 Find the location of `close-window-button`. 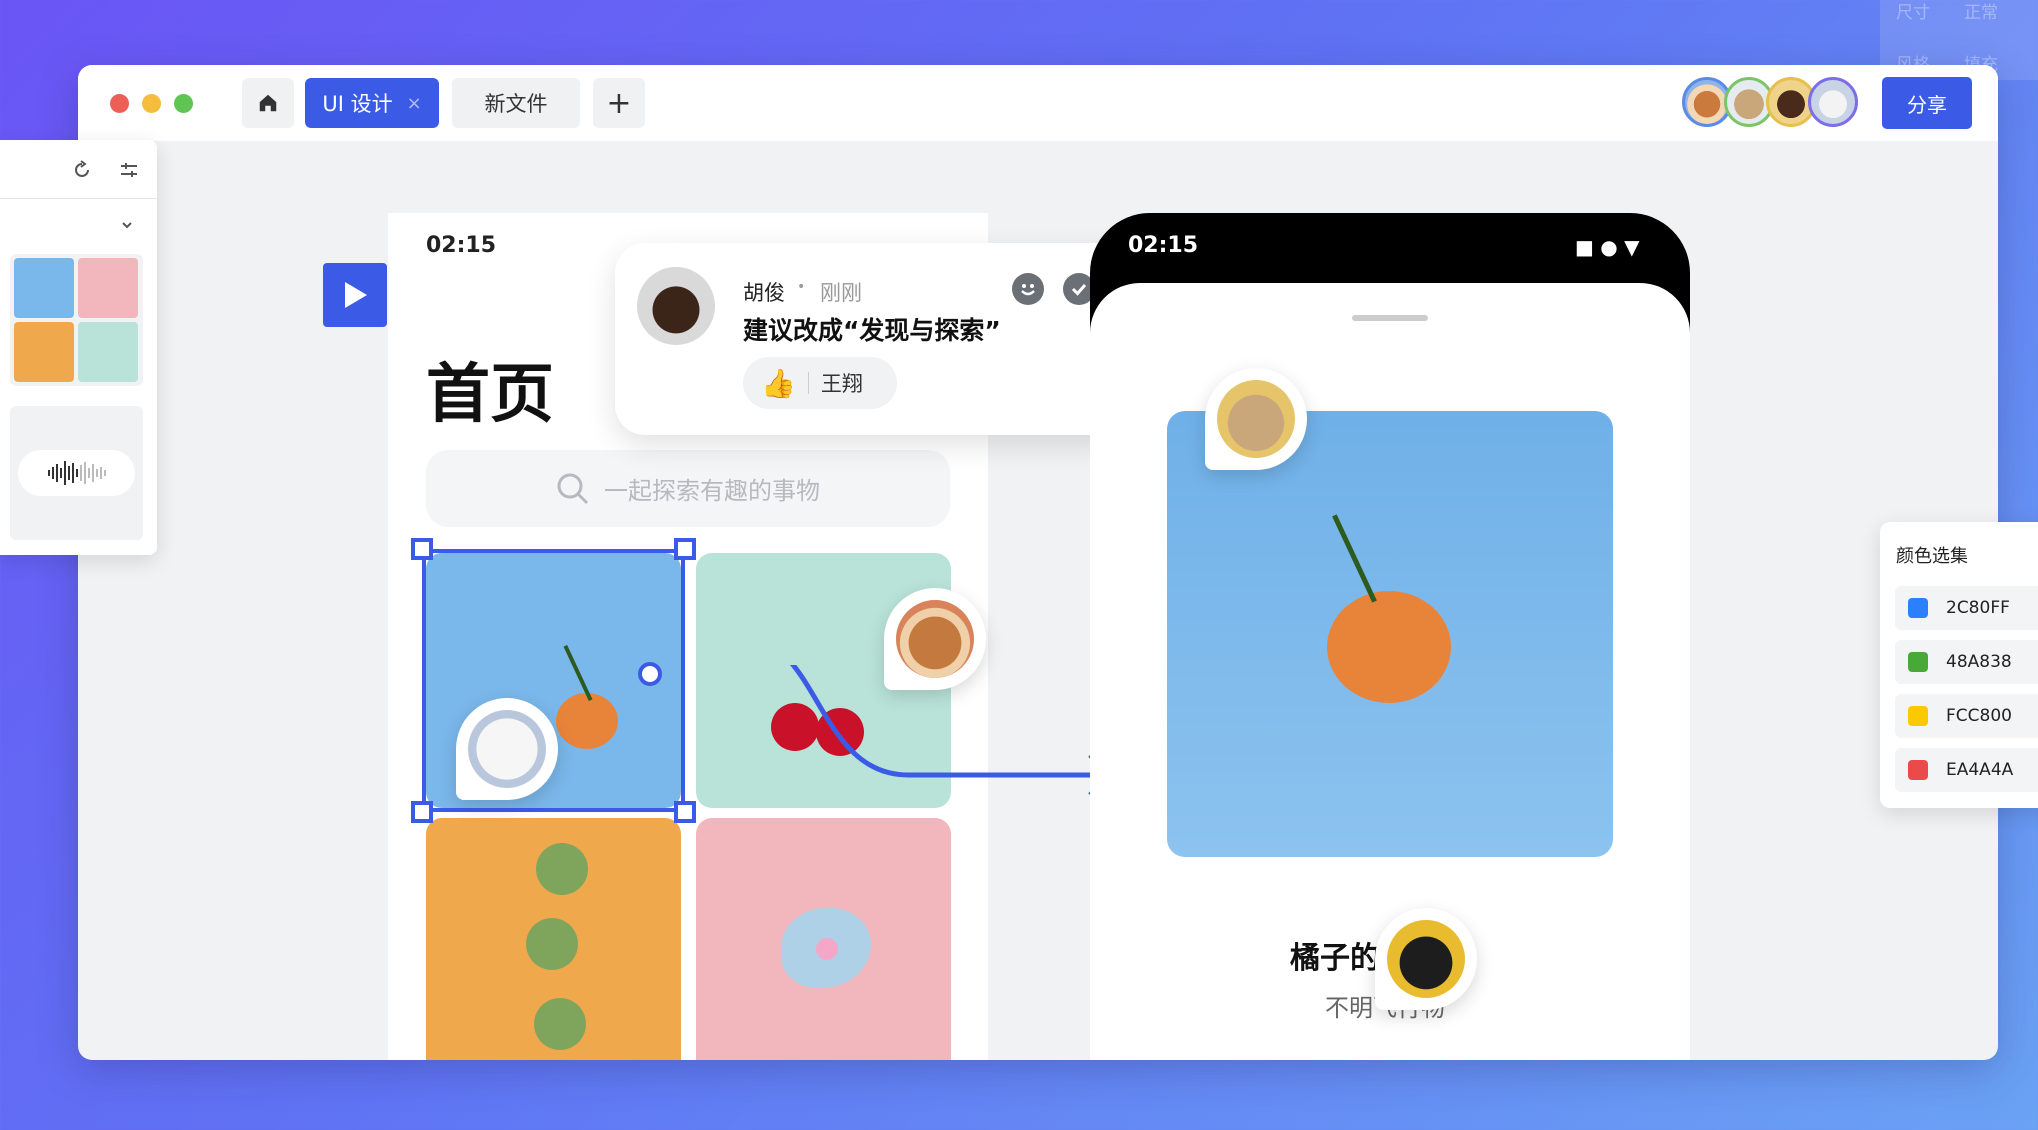

close-window-button is located at coordinates (119, 103).